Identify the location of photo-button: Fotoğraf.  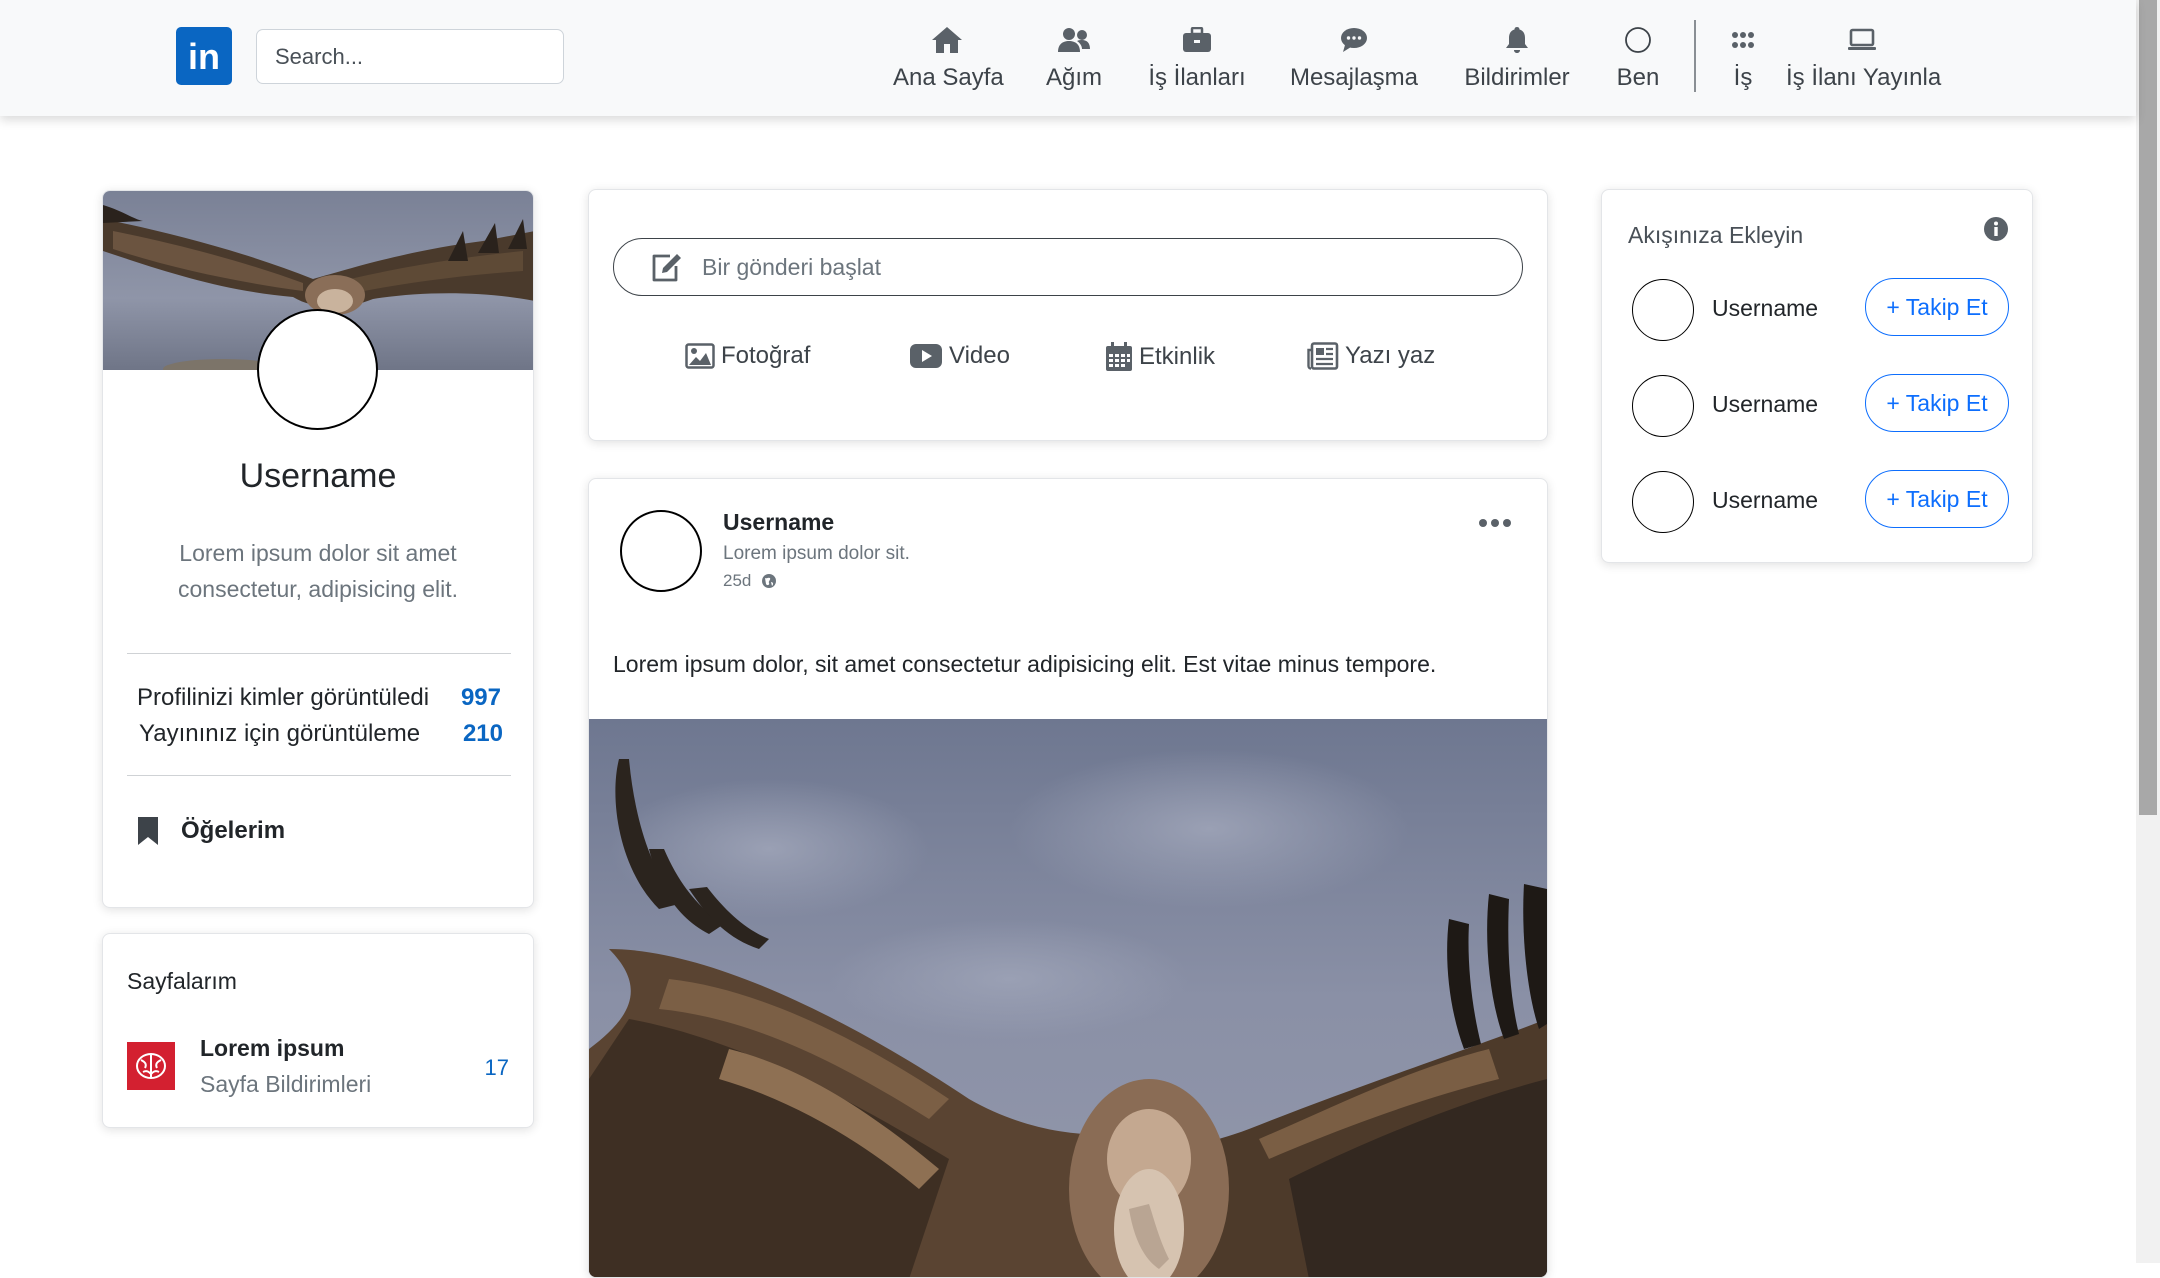
(747, 356).